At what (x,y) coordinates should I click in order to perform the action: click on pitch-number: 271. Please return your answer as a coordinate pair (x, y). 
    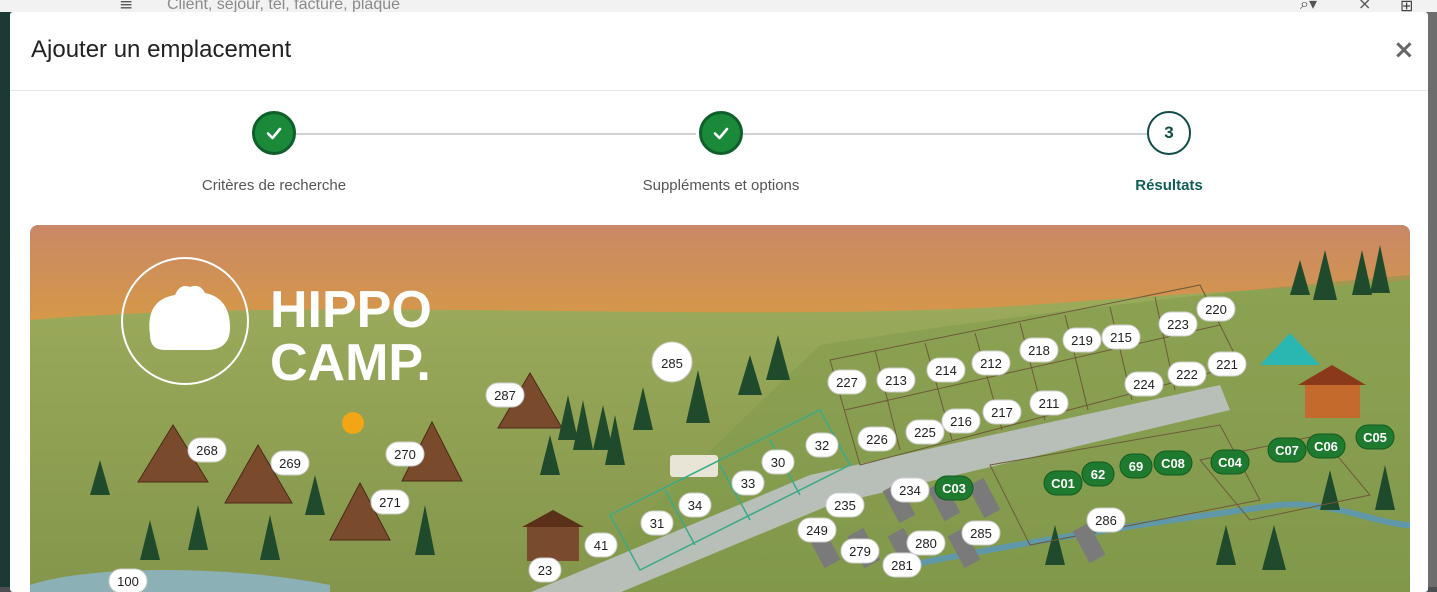
    Looking at the image, I should click on (390, 502).